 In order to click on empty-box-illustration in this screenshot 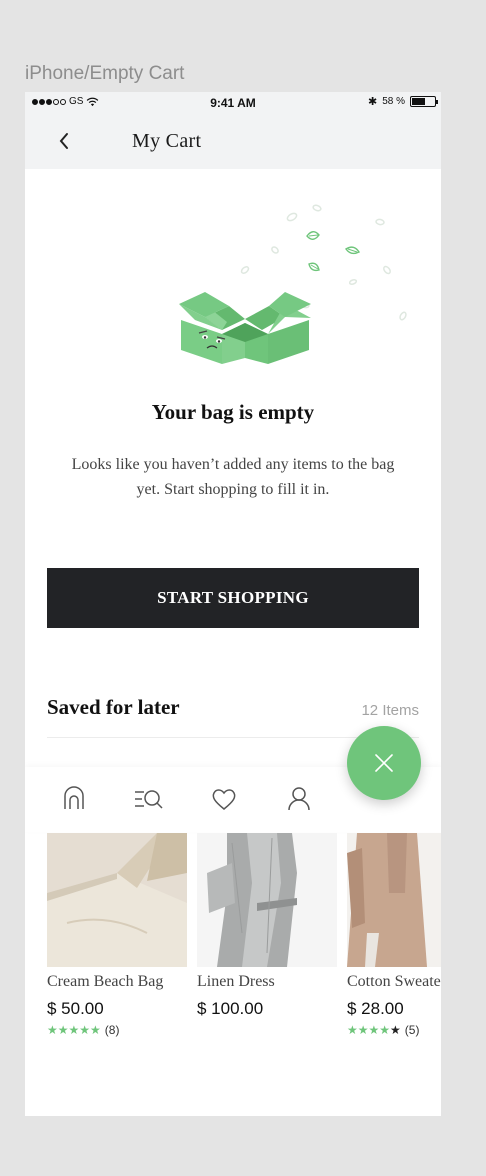, I will do `click(293, 284)`.